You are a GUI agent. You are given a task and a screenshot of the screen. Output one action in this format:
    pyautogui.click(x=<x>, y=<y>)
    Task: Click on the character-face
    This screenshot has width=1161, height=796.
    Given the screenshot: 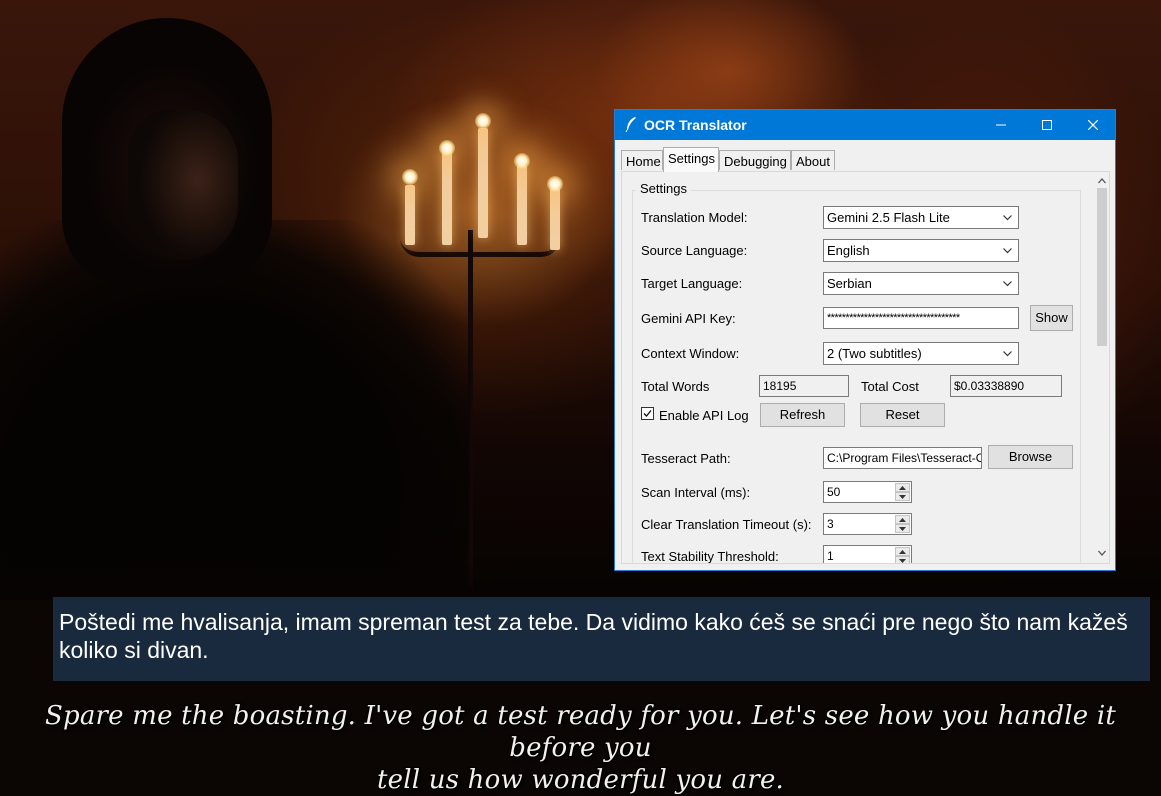 What is the action you would take?
    pyautogui.click(x=183, y=185)
    